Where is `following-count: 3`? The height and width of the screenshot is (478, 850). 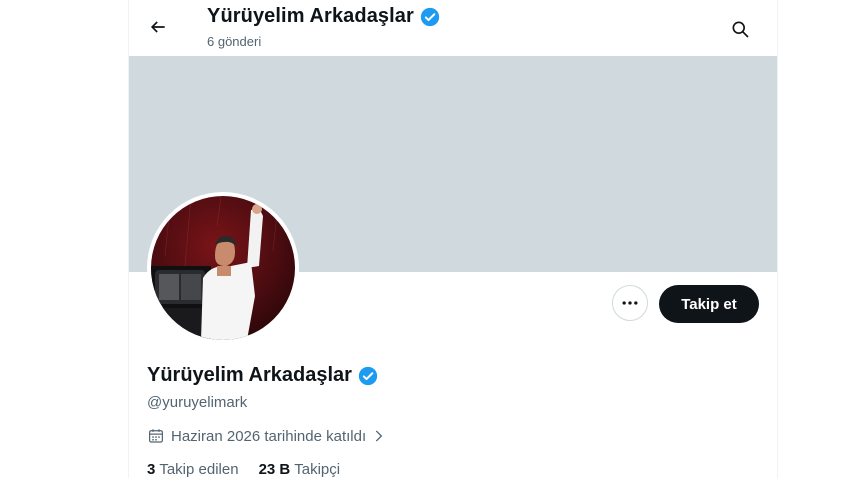
following-count: 3 is located at coordinates (151, 469).